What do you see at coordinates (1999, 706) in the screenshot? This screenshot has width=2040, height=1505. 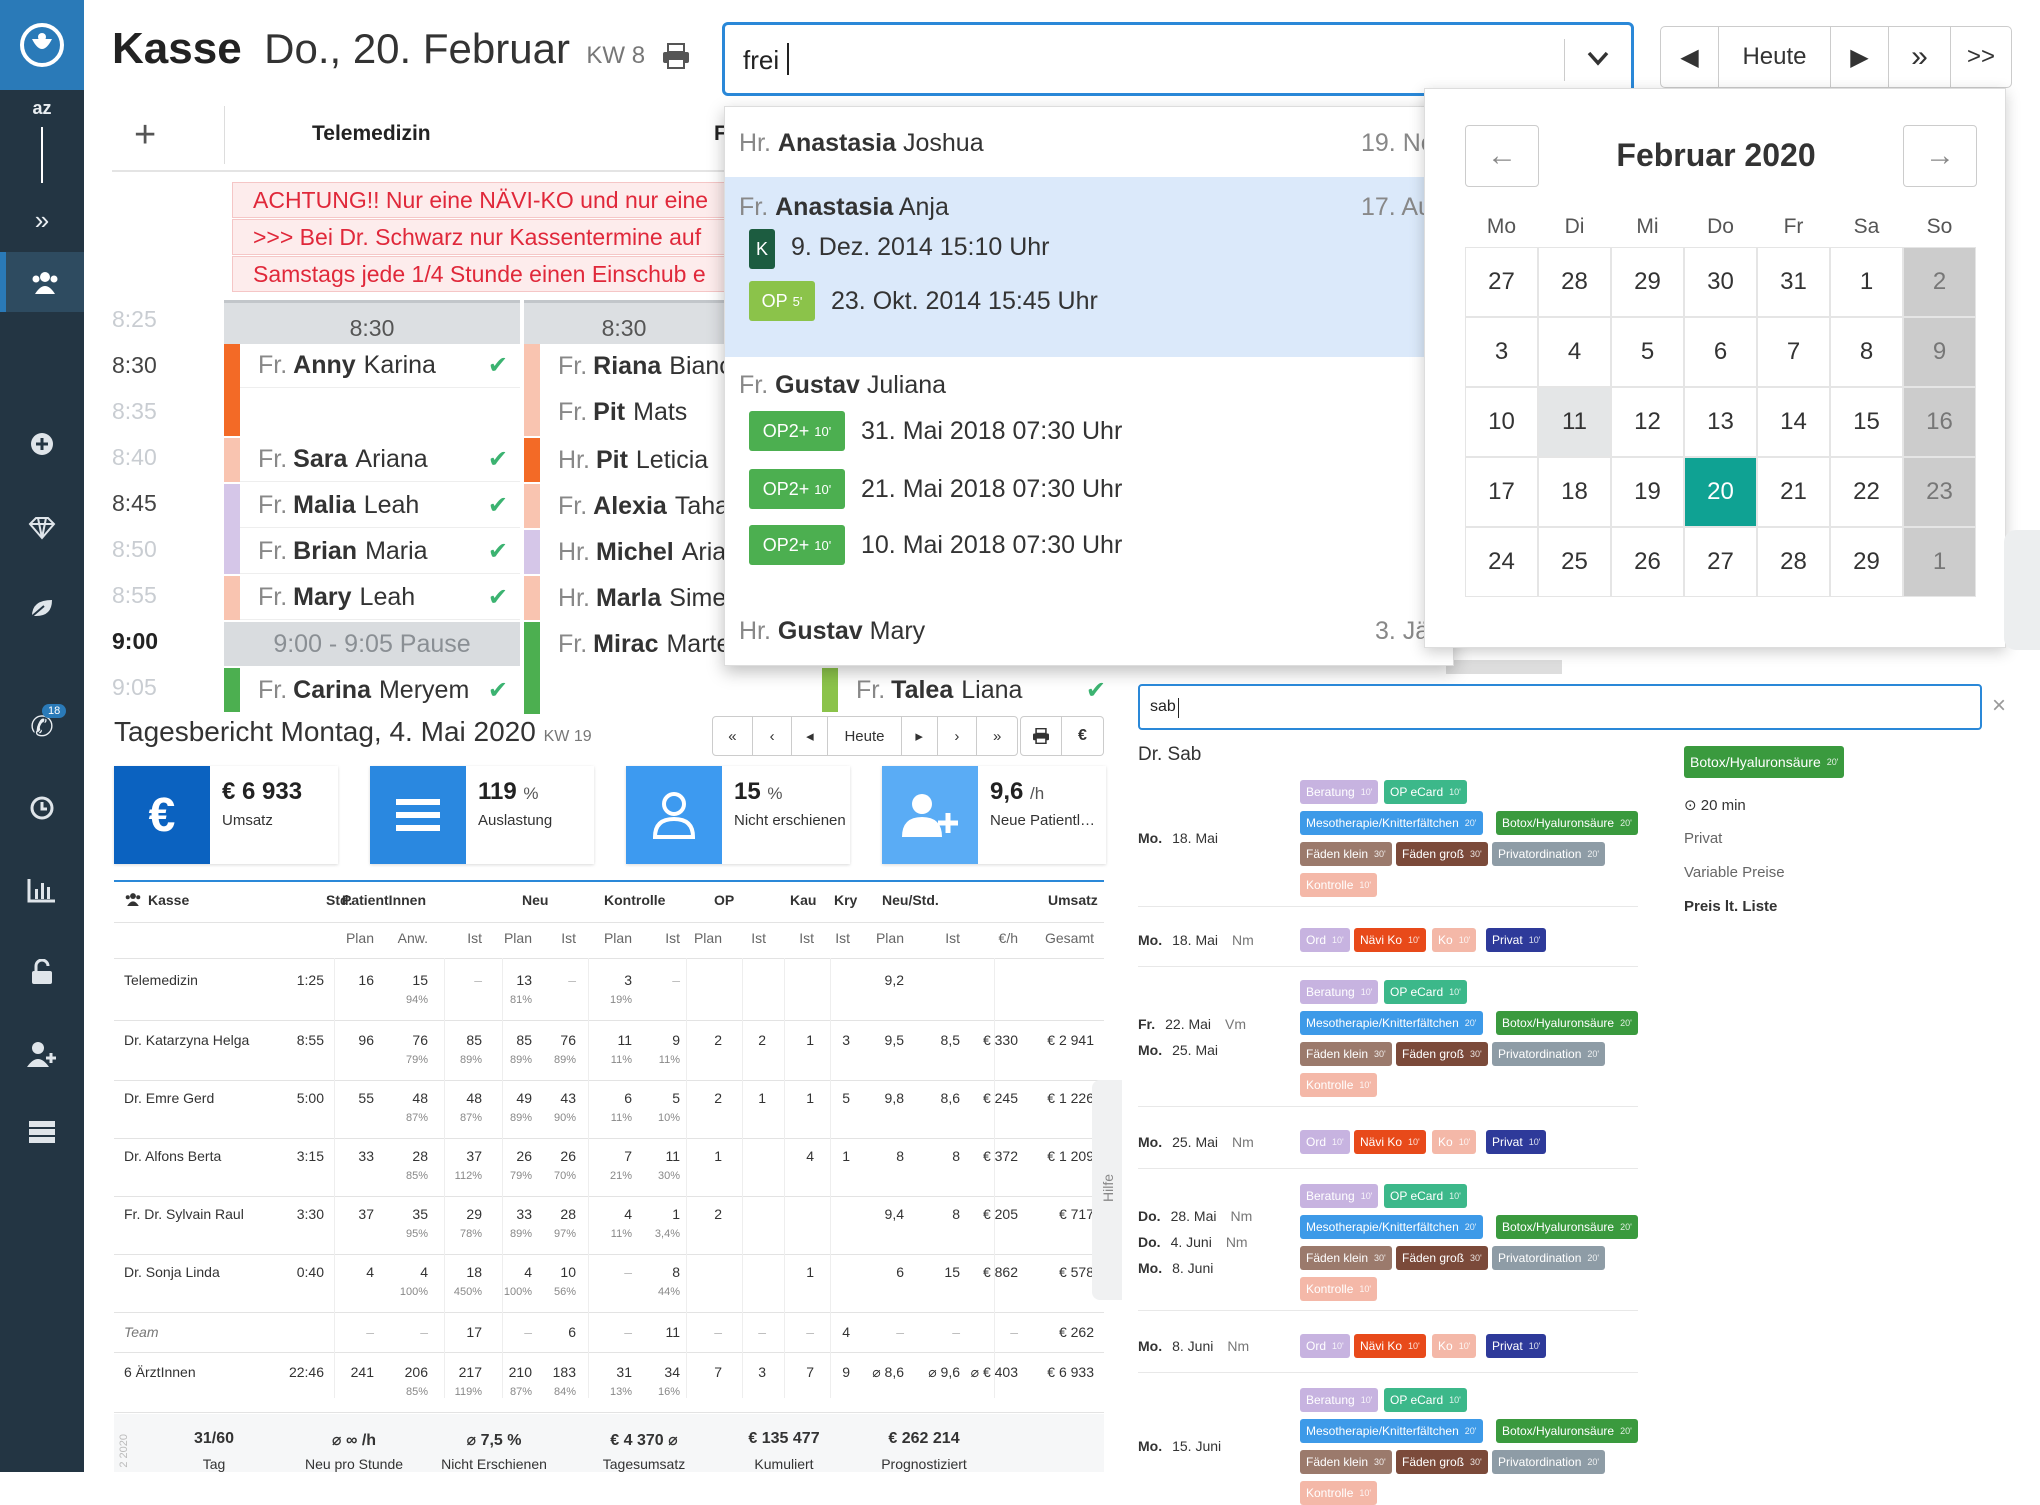 I see `close-icon: ×` at bounding box center [1999, 706].